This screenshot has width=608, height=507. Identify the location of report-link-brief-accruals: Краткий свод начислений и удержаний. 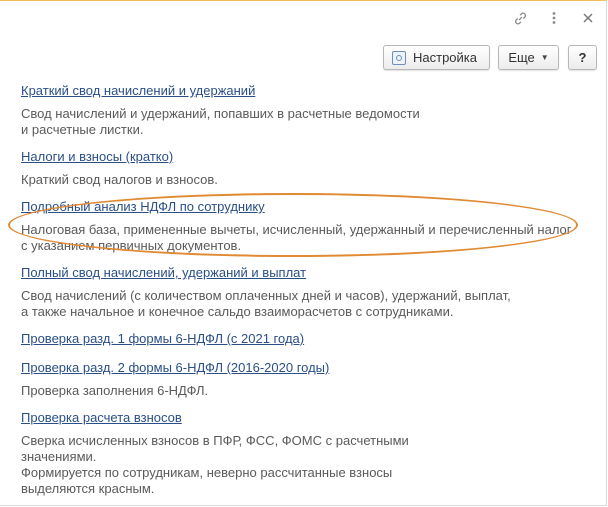
(138, 90).